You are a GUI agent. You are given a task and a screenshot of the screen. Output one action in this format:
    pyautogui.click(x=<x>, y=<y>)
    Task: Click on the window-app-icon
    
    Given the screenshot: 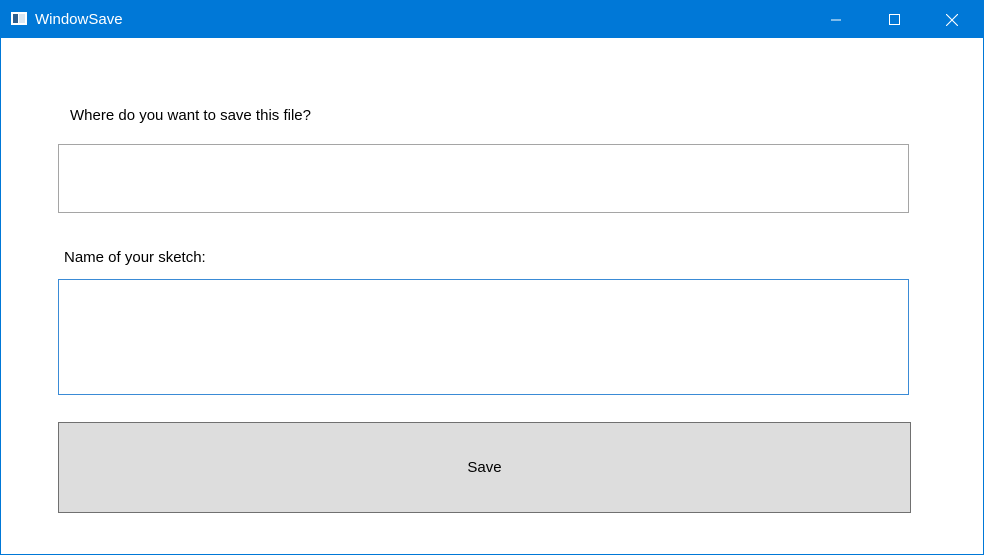 What is the action you would take?
    pyautogui.click(x=19, y=18)
    